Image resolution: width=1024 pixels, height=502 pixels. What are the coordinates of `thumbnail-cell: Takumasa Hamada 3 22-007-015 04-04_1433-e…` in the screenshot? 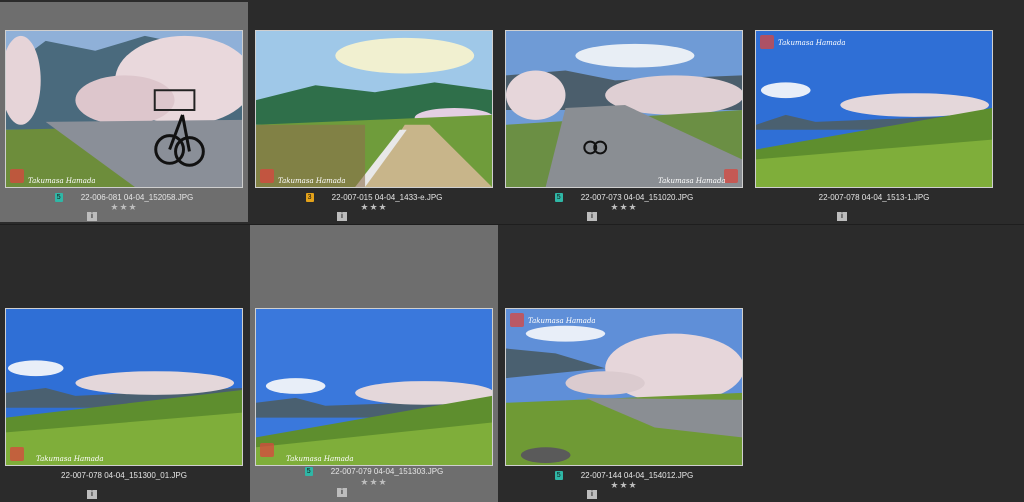 It's located at (374, 112).